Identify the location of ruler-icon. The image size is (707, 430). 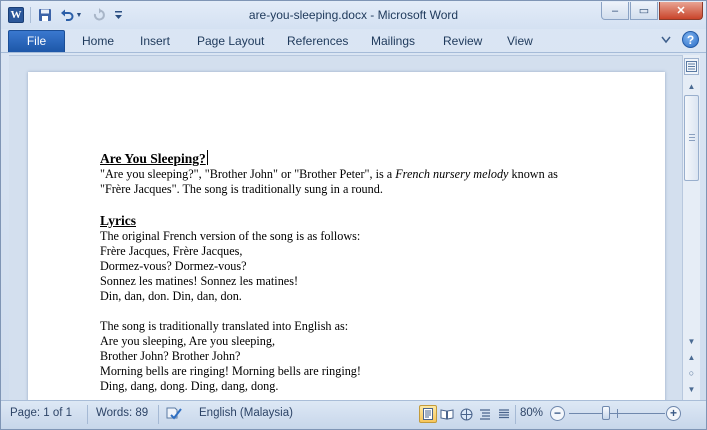
(691, 66).